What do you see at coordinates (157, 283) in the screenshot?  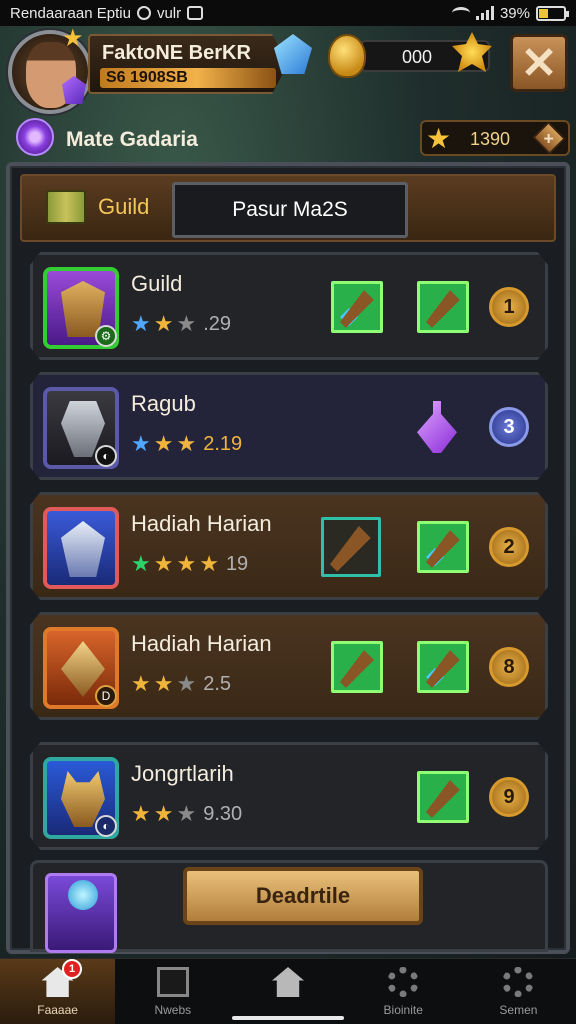 I see `row-title: Guild` at bounding box center [157, 283].